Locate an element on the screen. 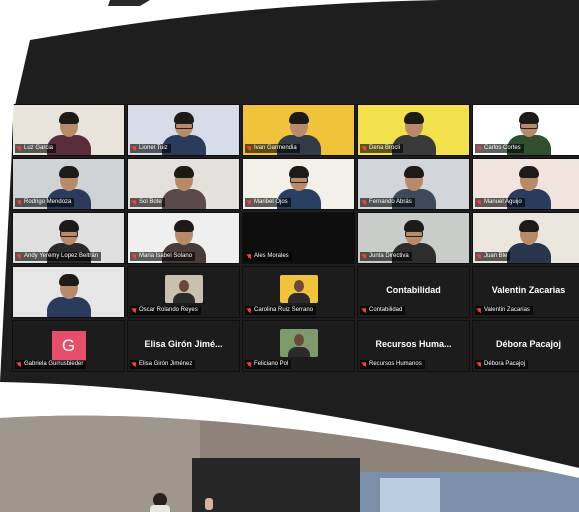 The image size is (579, 512). participant-tile: Ivan Garmendia is located at coordinates (298, 130).